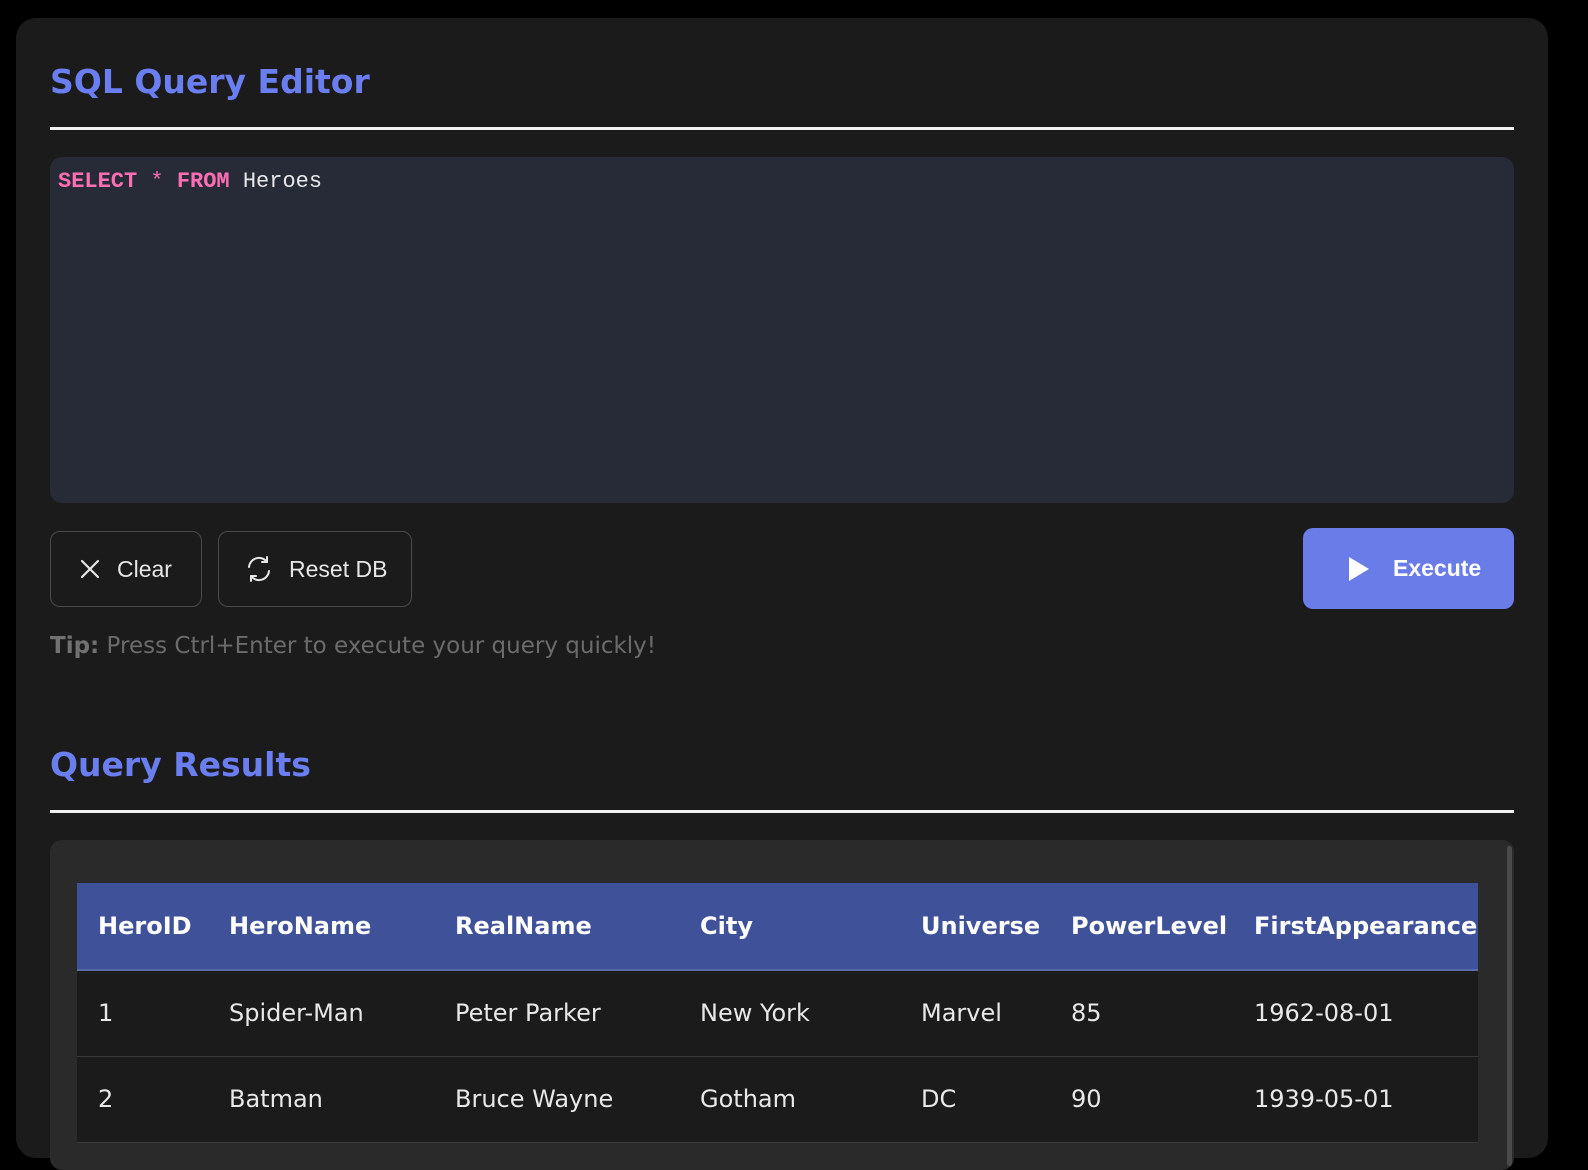  What do you see at coordinates (556, 927) in the screenshot?
I see `column-header: RealName` at bounding box center [556, 927].